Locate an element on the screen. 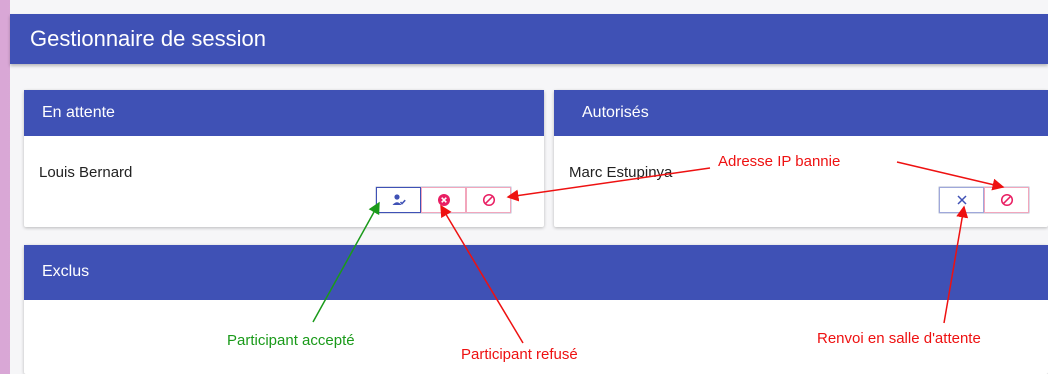  authorized-panel-header: Autorisés is located at coordinates (801, 113).